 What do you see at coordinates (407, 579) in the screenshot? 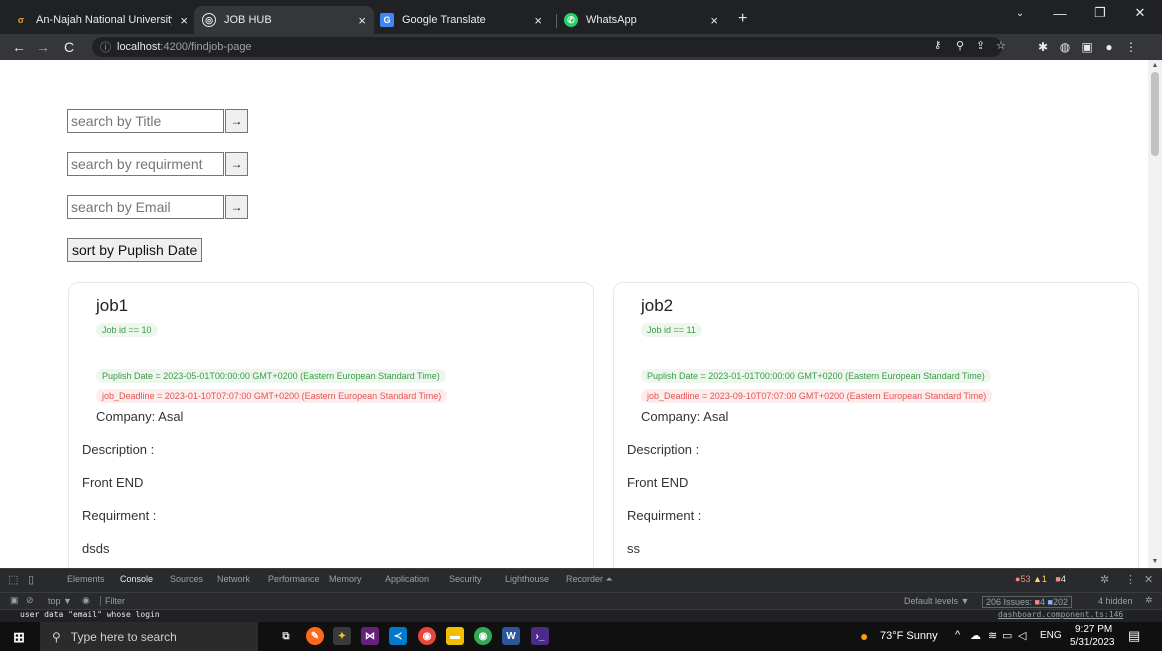
I see `devtools-tab-application: Application` at bounding box center [407, 579].